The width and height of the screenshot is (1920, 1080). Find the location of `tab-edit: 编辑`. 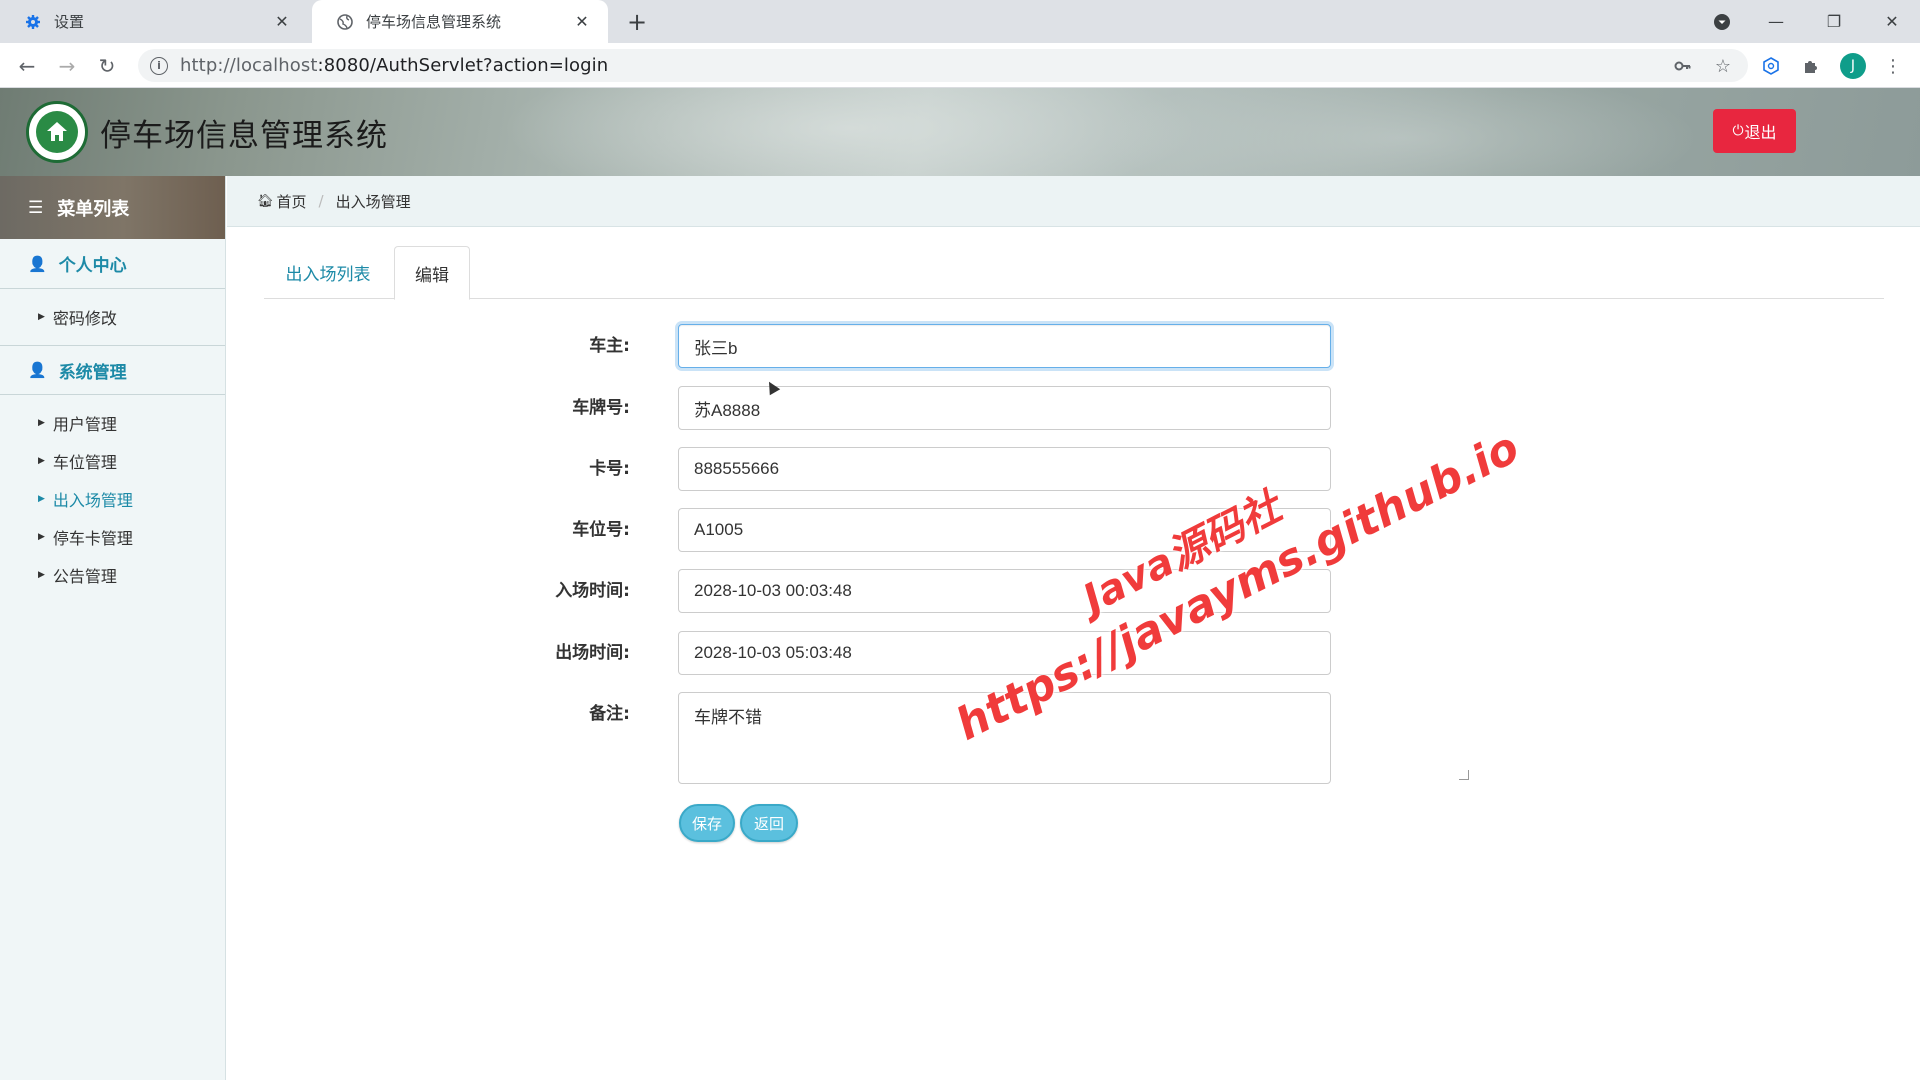

tab-edit: 编辑 is located at coordinates (432, 273).